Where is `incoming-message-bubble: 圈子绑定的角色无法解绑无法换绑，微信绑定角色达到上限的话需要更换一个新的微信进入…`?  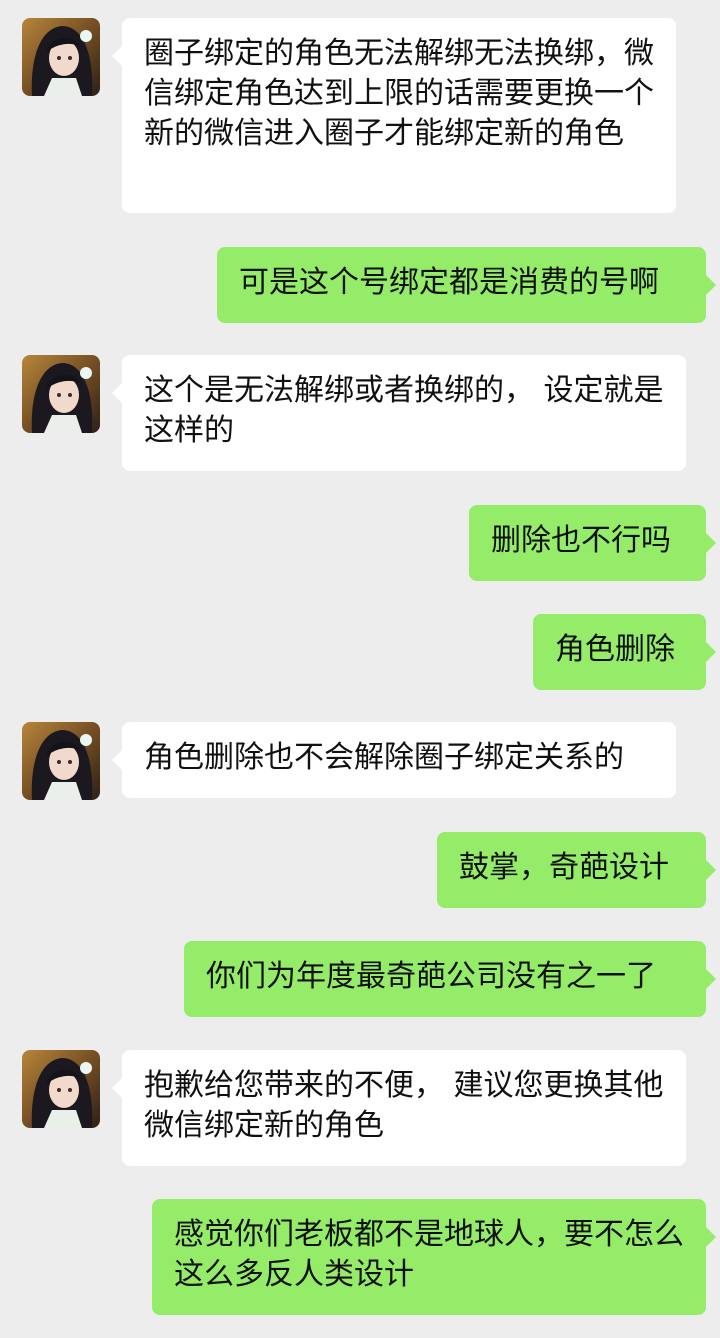
incoming-message-bubble: 圈子绑定的角色无法解绑无法换绑，微信绑定角色达到上限的话需要更换一个新的微信进入… is located at coordinates (394, 115).